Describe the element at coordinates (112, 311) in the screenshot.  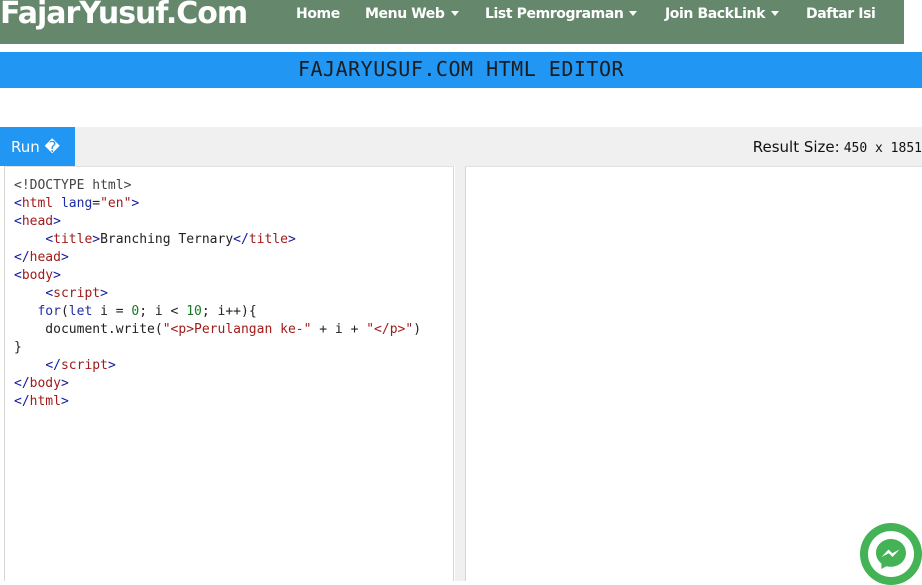
I see `code-token: i =` at that location.